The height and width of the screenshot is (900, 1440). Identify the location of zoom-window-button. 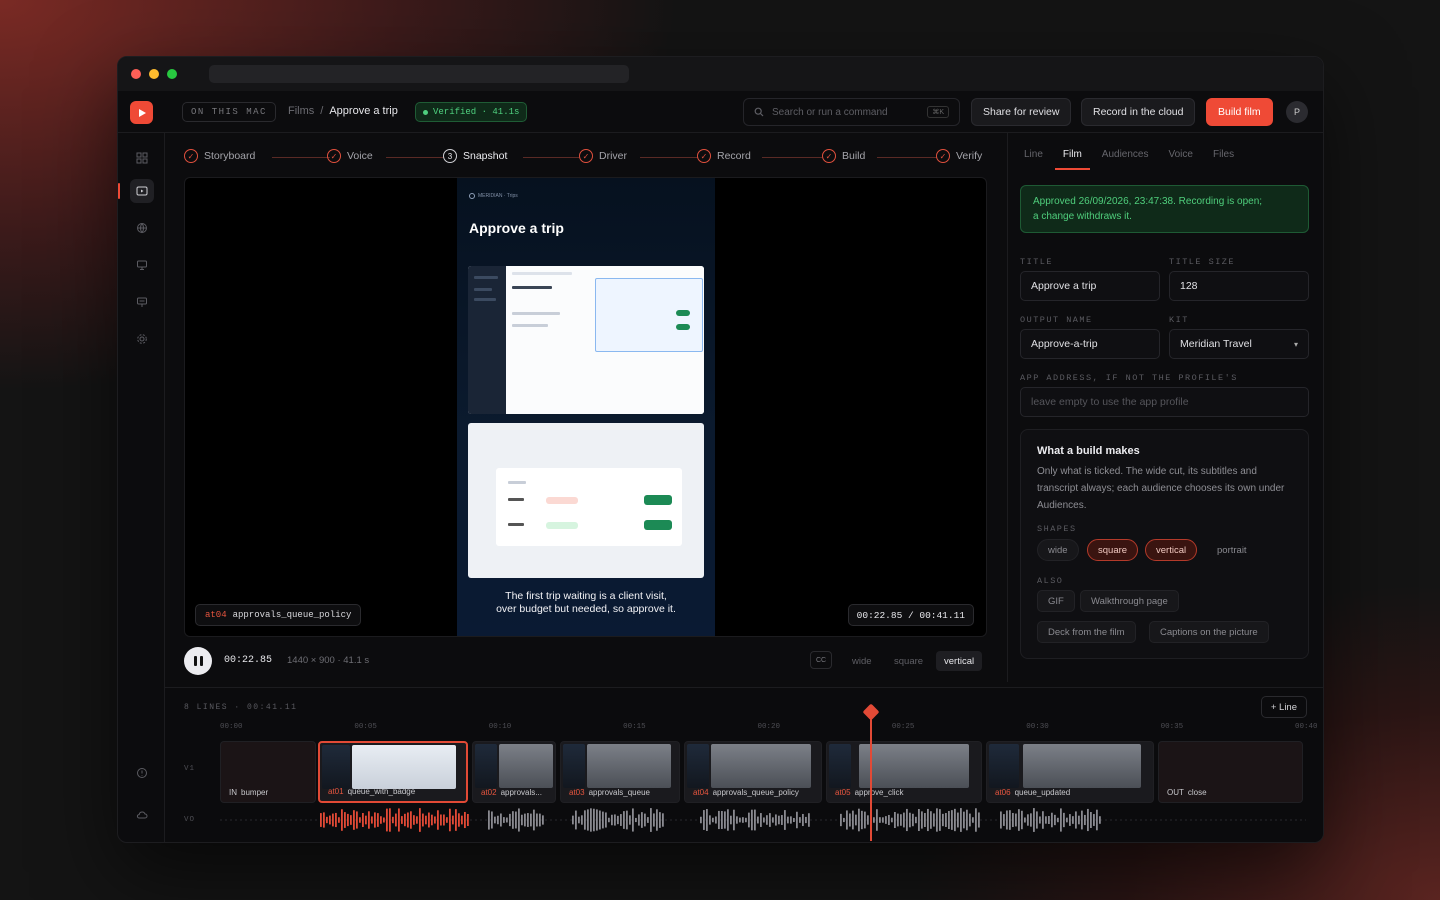
(172, 74).